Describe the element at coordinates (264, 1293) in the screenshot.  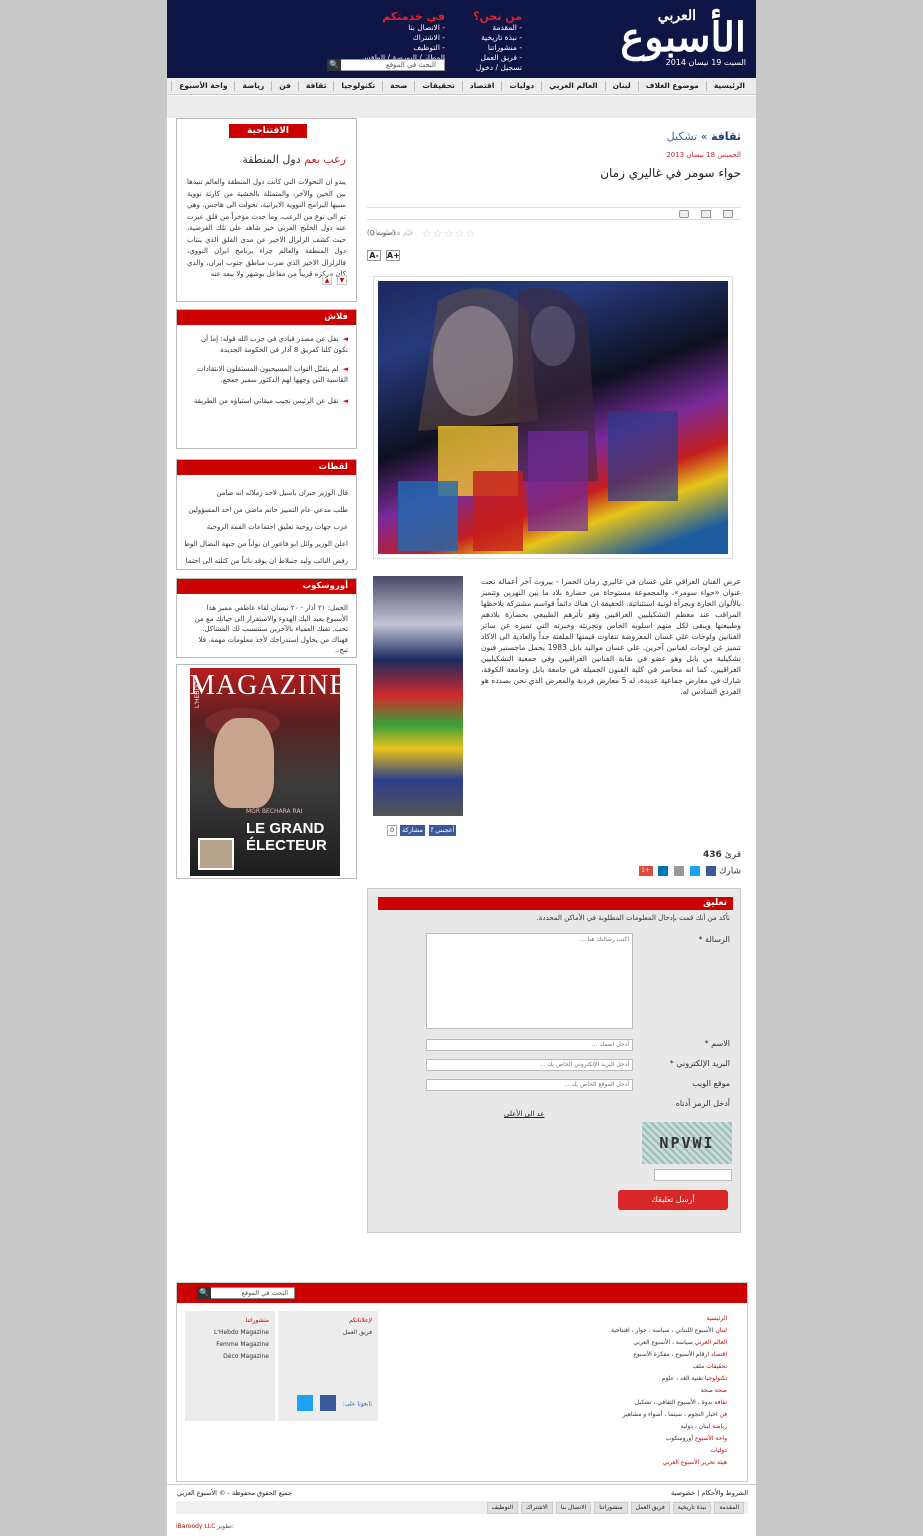
I see `search-placeholder: البحث في الموقع` at that location.